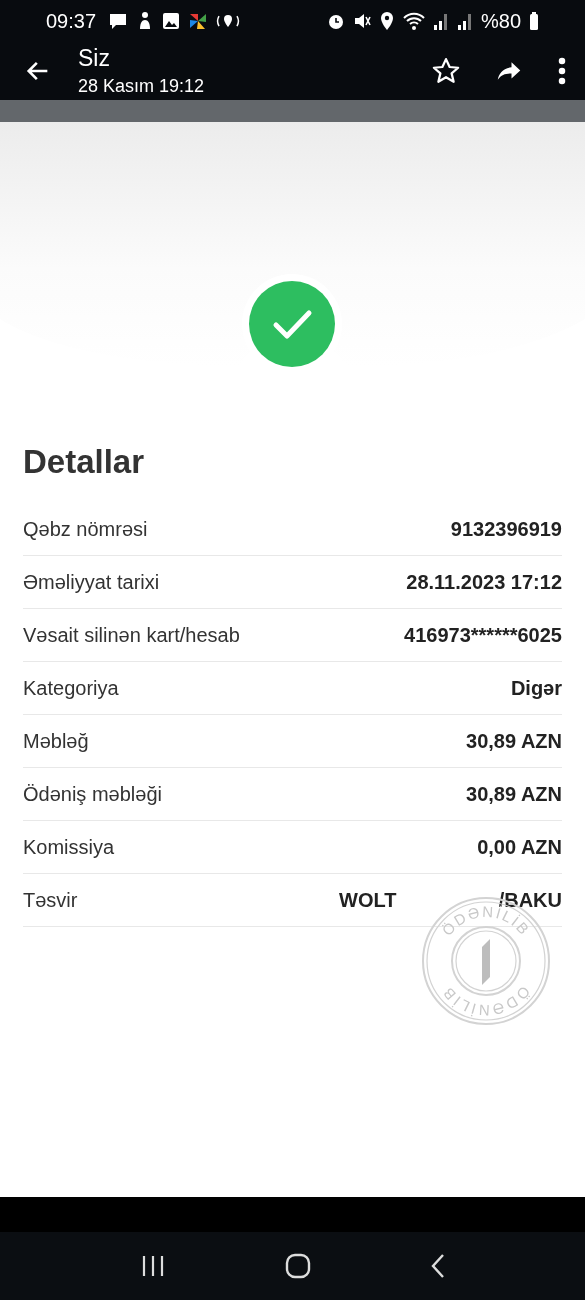 The height and width of the screenshot is (1300, 585). What do you see at coordinates (71, 688) in the screenshot?
I see `detail-label: Kategoriya` at bounding box center [71, 688].